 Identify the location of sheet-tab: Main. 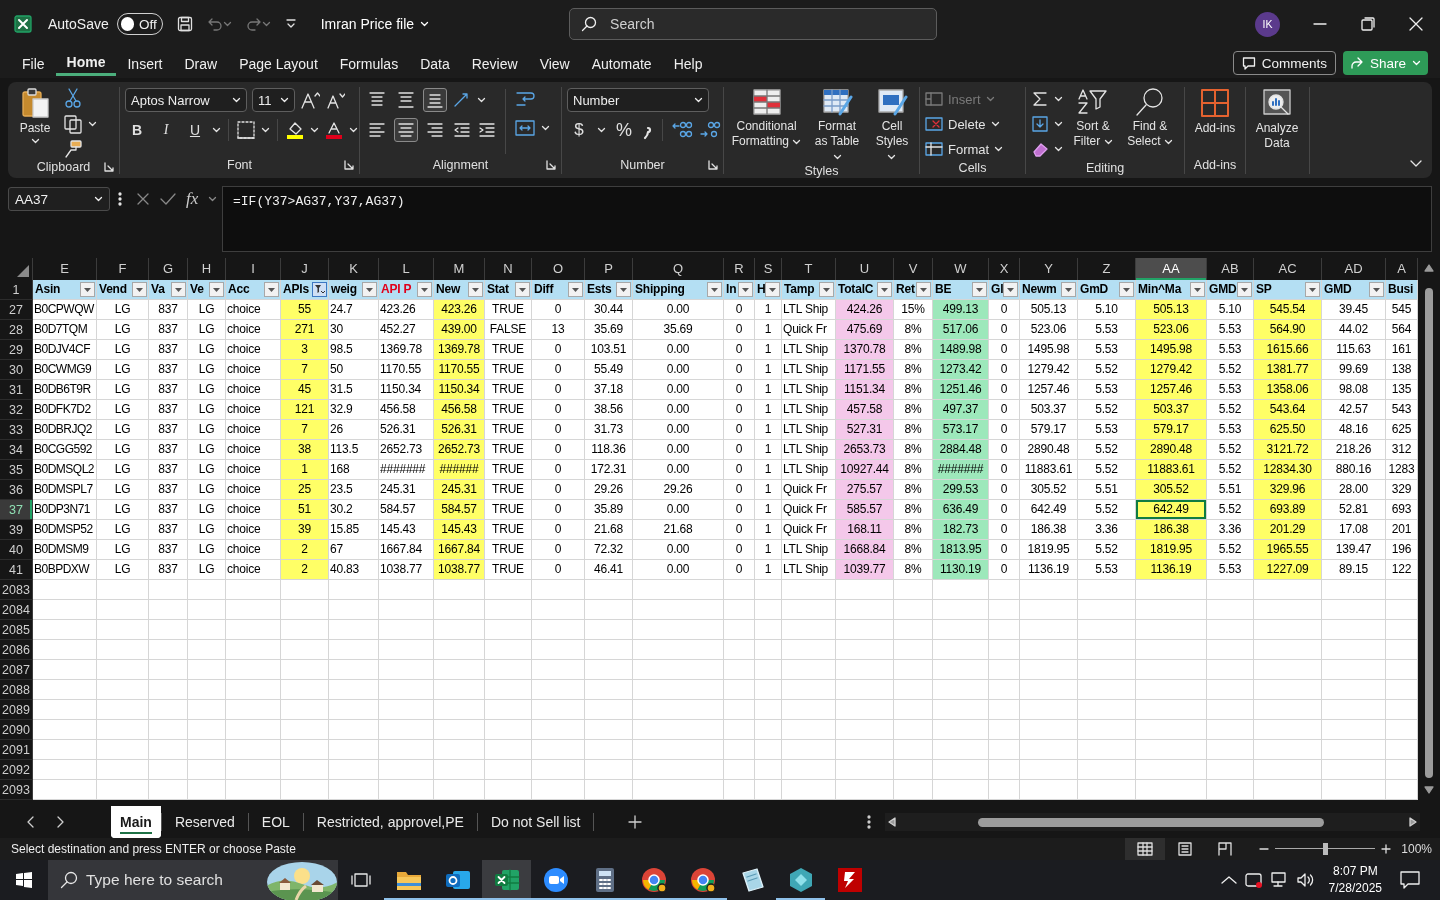
(136, 822).